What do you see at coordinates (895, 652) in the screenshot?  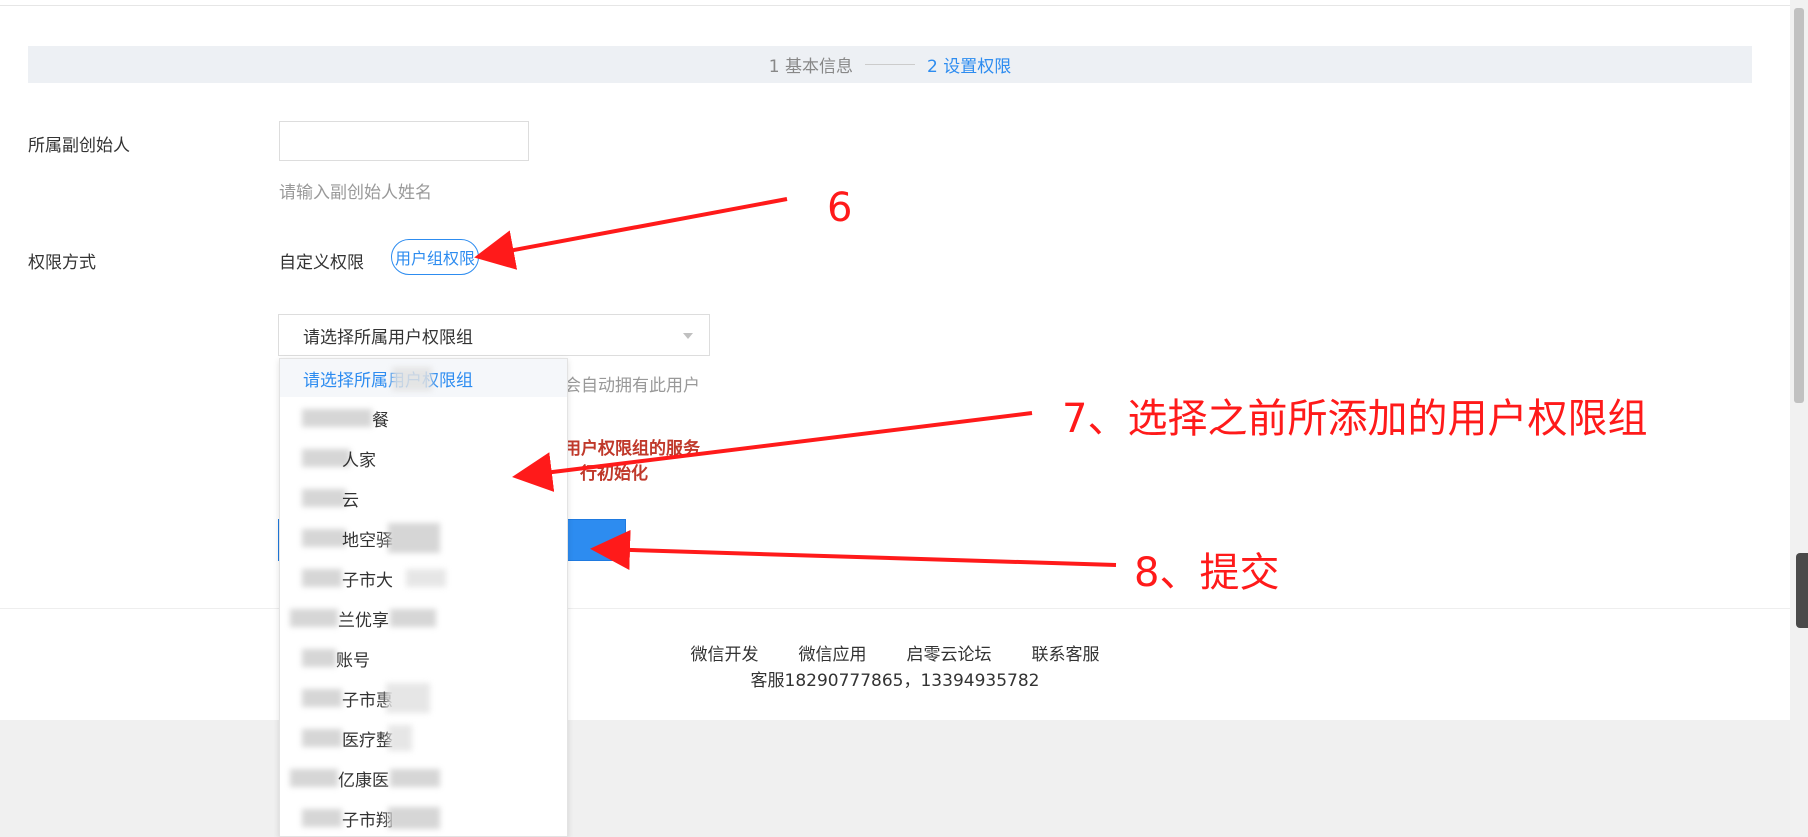 I see `footer-links: 微信开发 微信应用 启零云论坛 联系客服` at bounding box center [895, 652].